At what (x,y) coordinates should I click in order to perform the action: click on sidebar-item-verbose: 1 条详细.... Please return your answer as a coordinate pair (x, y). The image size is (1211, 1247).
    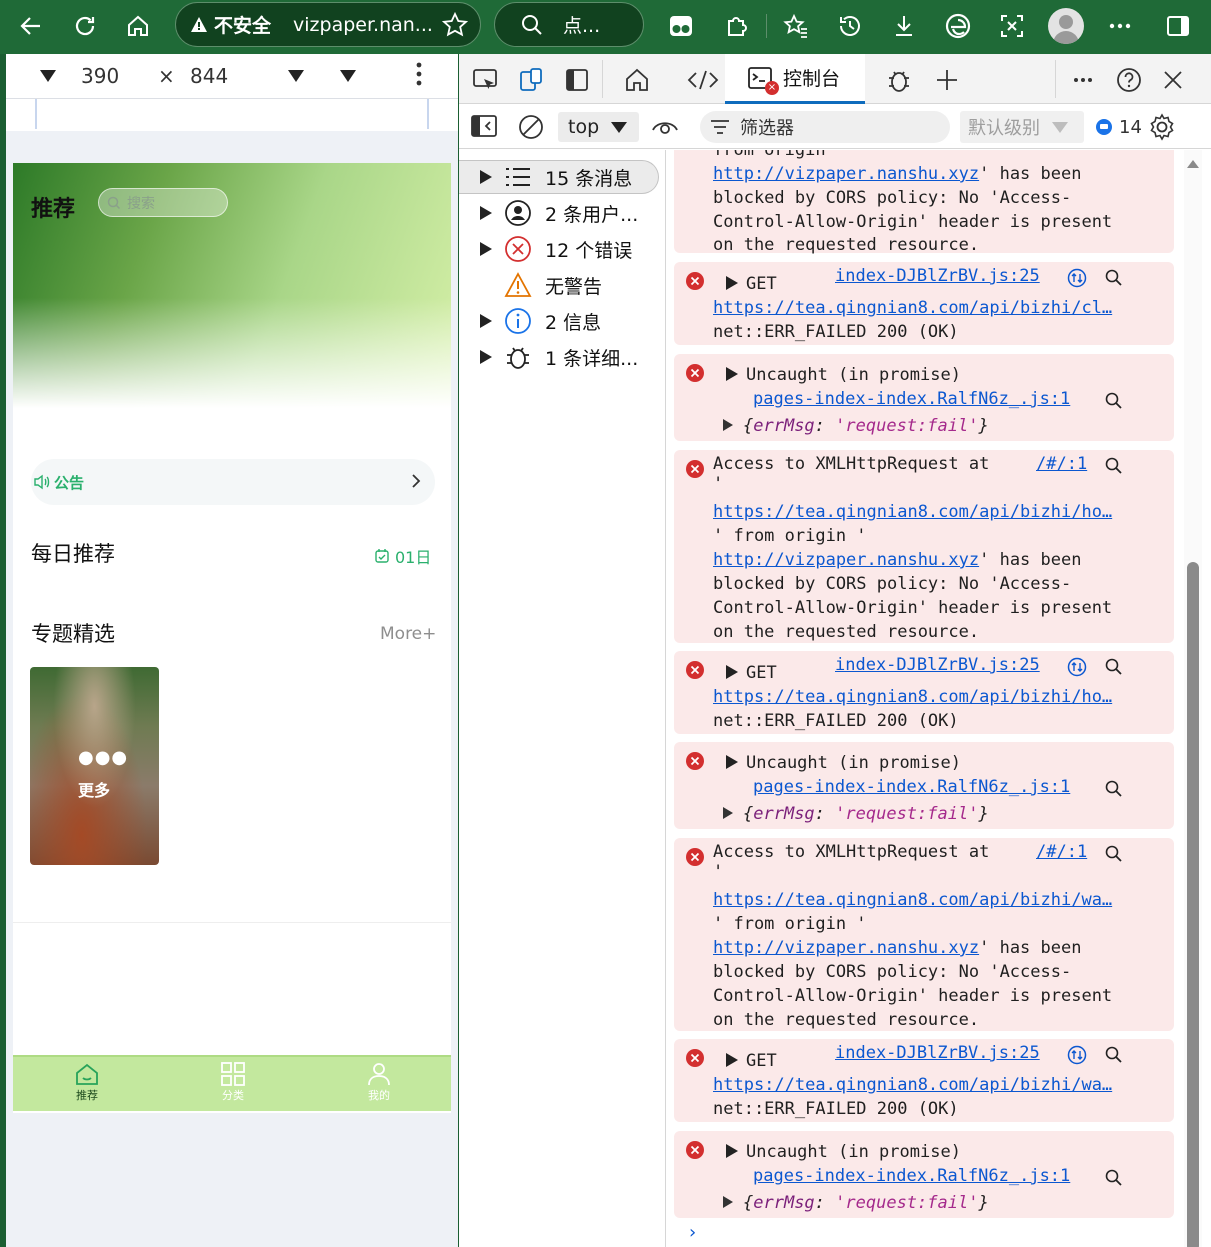
    Looking at the image, I should click on (559, 357).